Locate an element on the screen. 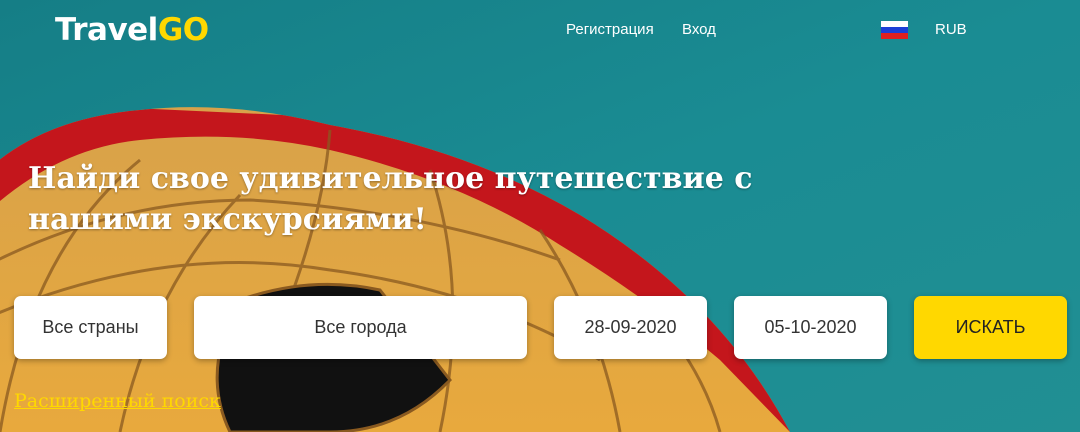  date-from-field: 28-09-2020 is located at coordinates (630, 327).